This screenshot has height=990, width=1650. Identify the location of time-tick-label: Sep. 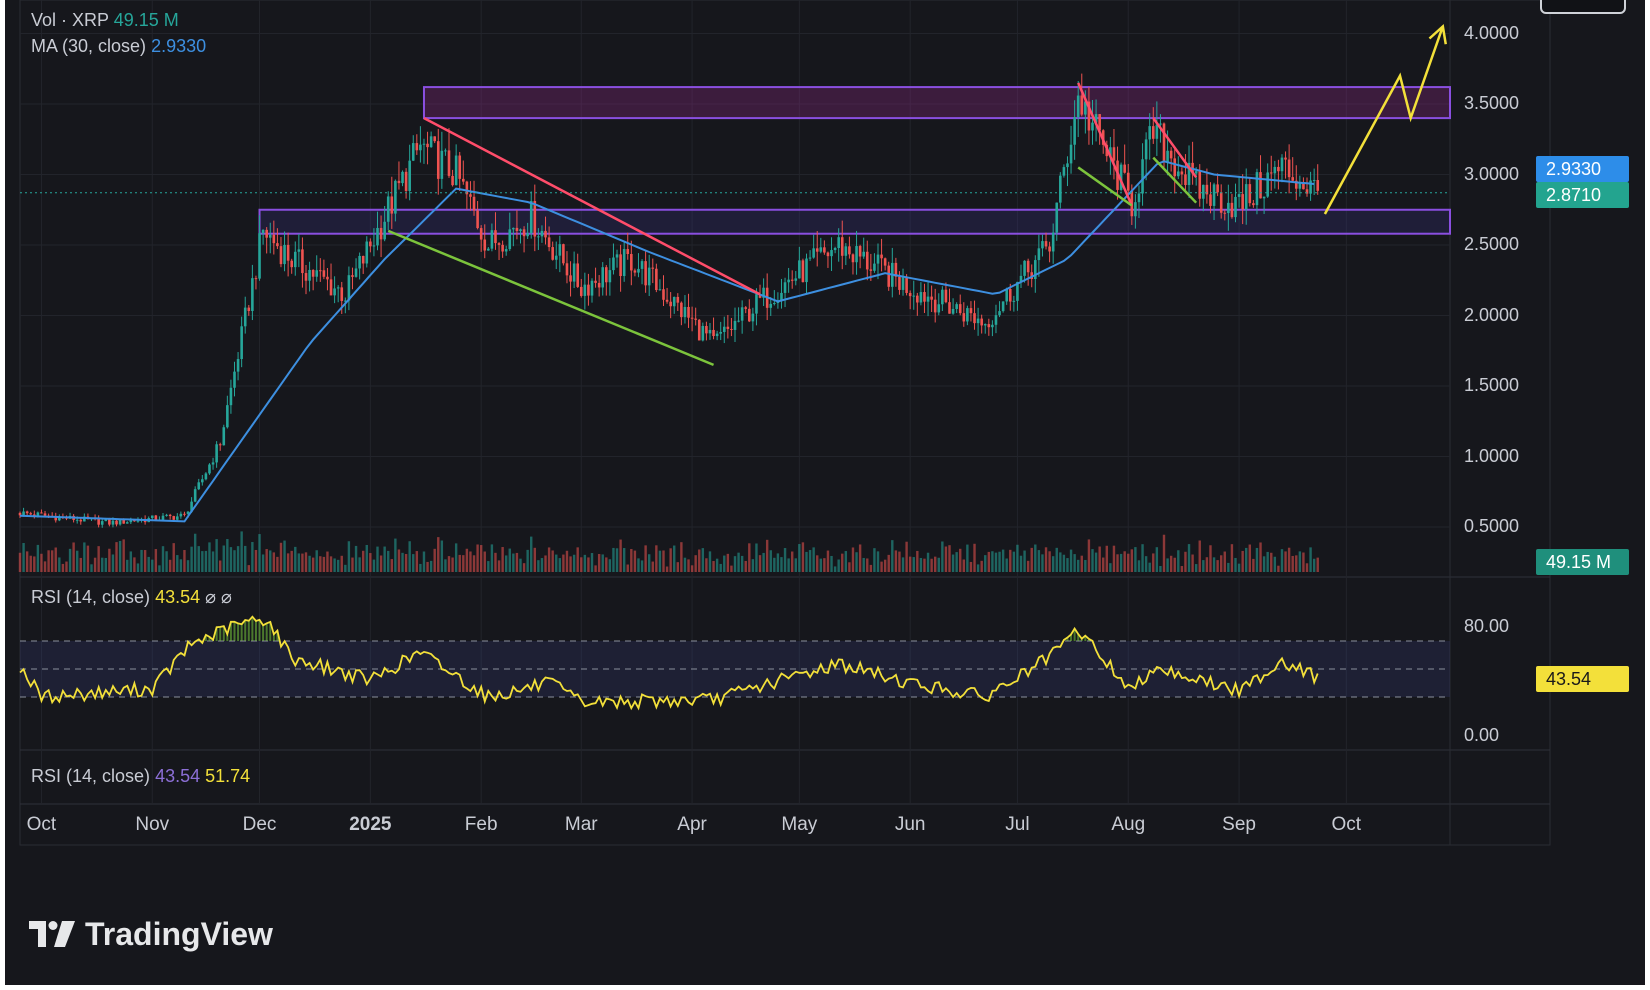
(1239, 824).